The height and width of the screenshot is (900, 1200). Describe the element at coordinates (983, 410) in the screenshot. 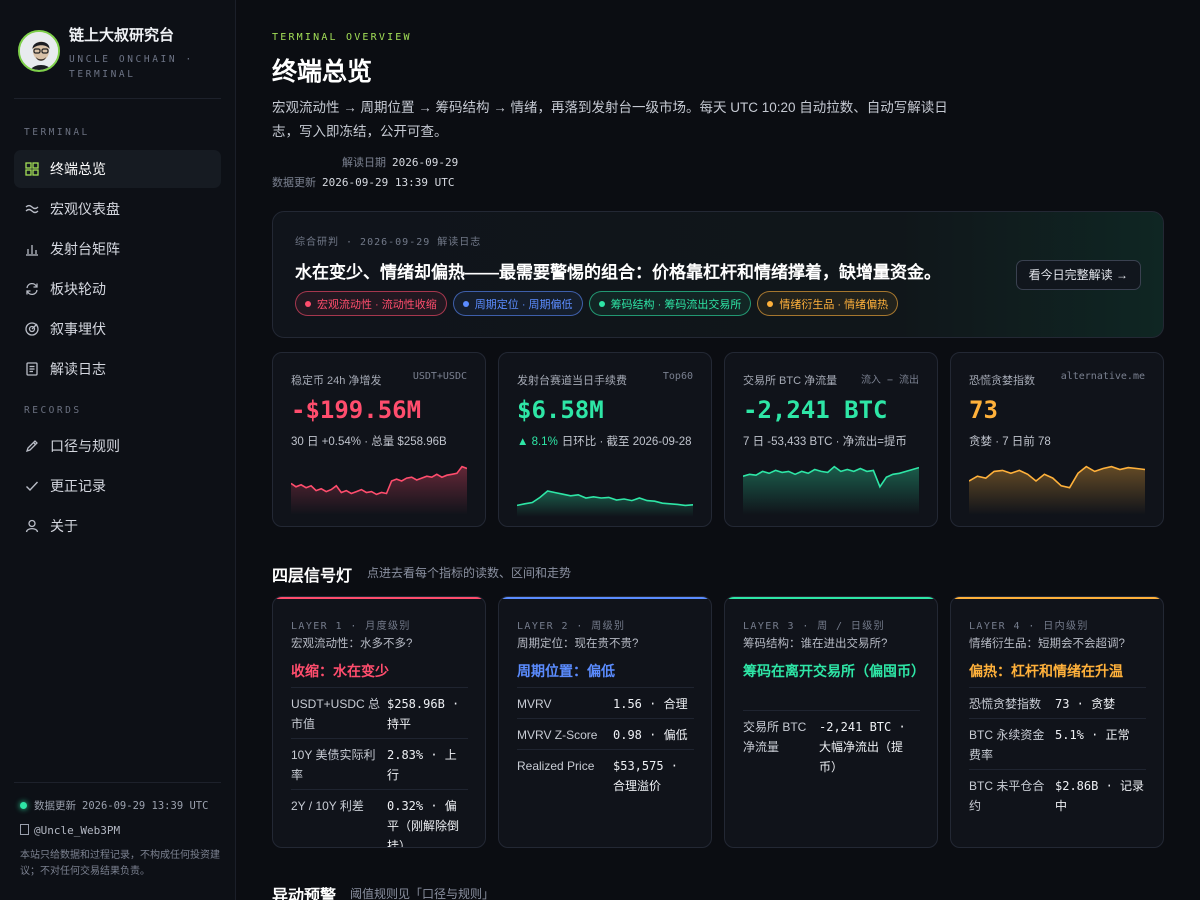

I see `metric-value: 73` at that location.